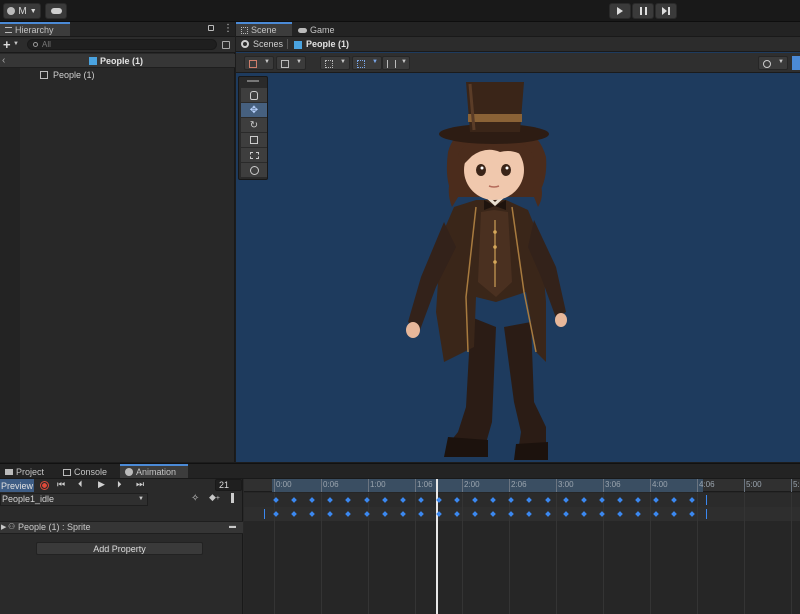 The height and width of the screenshot is (614, 800). What do you see at coordinates (518, 63) in the screenshot?
I see `scene-toolbar: ▼ ▼ ▼ ▼ ▼ ▼` at bounding box center [518, 63].